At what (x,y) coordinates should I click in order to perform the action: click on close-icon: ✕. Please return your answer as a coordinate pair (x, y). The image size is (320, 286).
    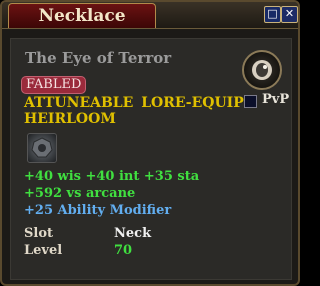
    Looking at the image, I should click on (289, 13).